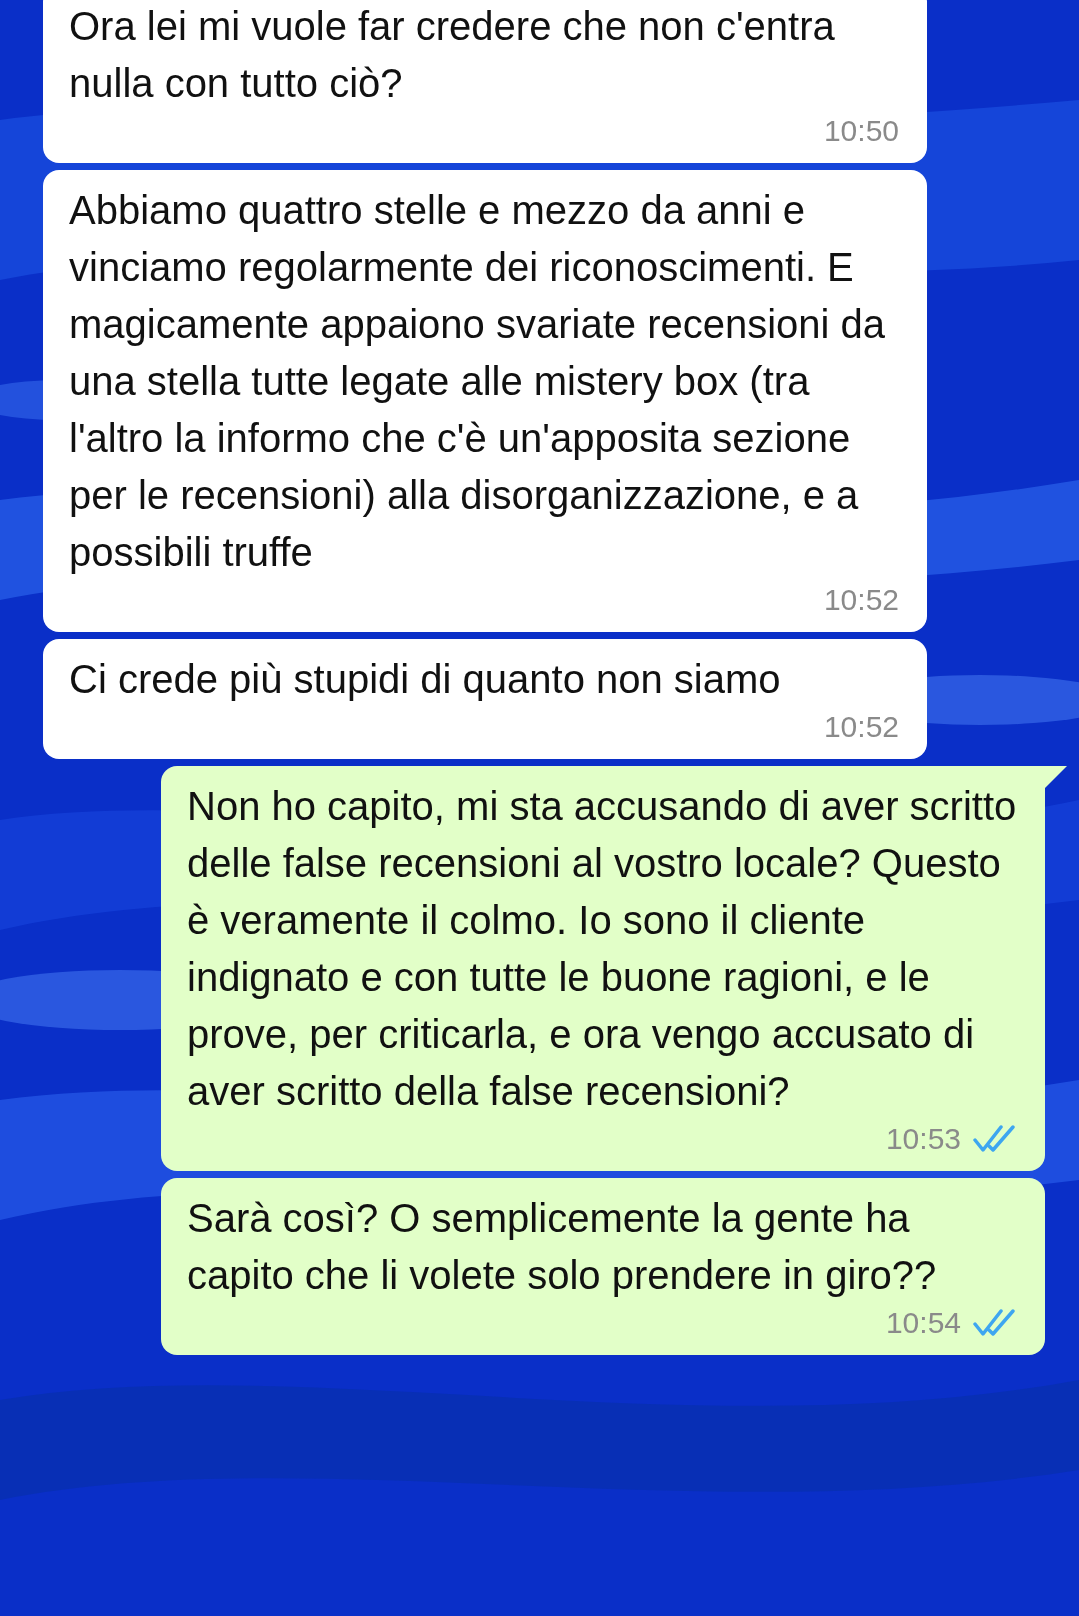 Image resolution: width=1079 pixels, height=1616 pixels. What do you see at coordinates (923, 1323) in the screenshot?
I see `message-time: 10:54` at bounding box center [923, 1323].